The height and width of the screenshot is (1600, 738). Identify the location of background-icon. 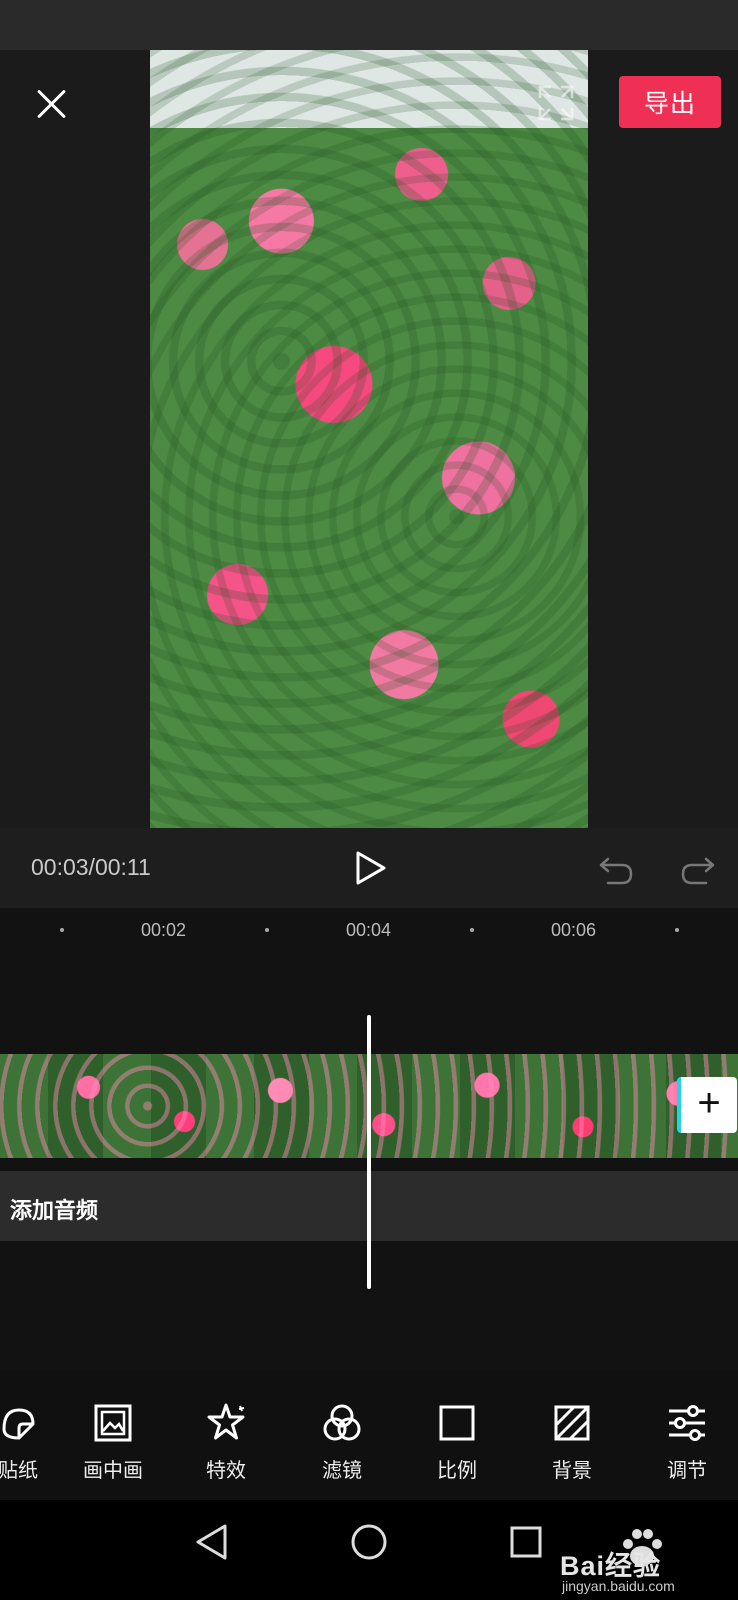
(572, 1423).